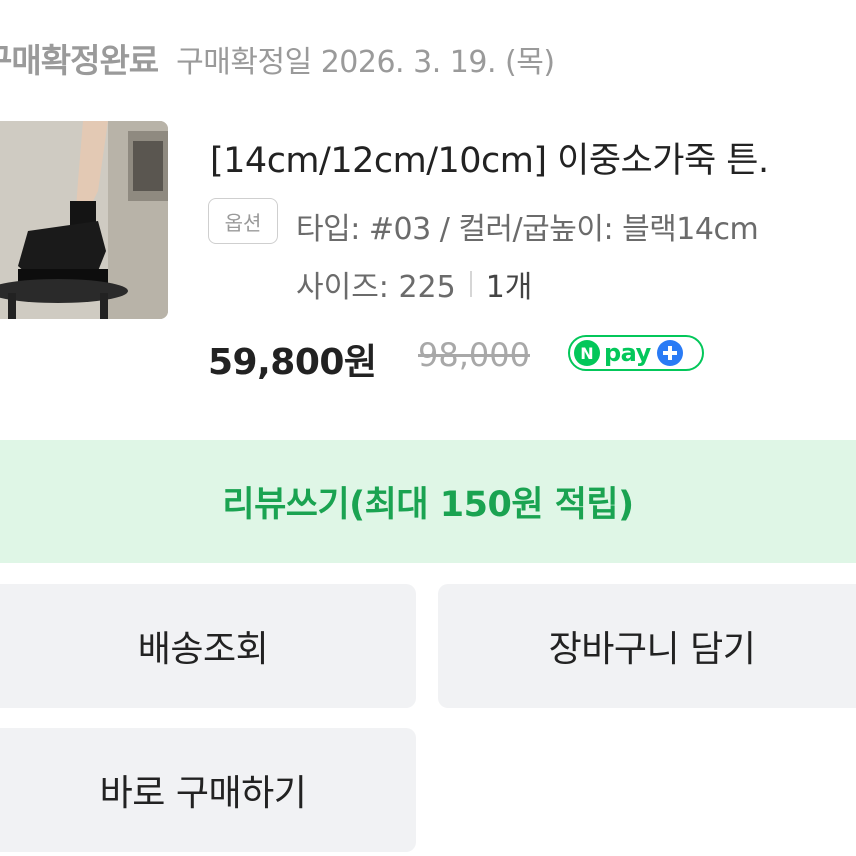  I want to click on npay-plus-badge: N pay, so click(636, 353).